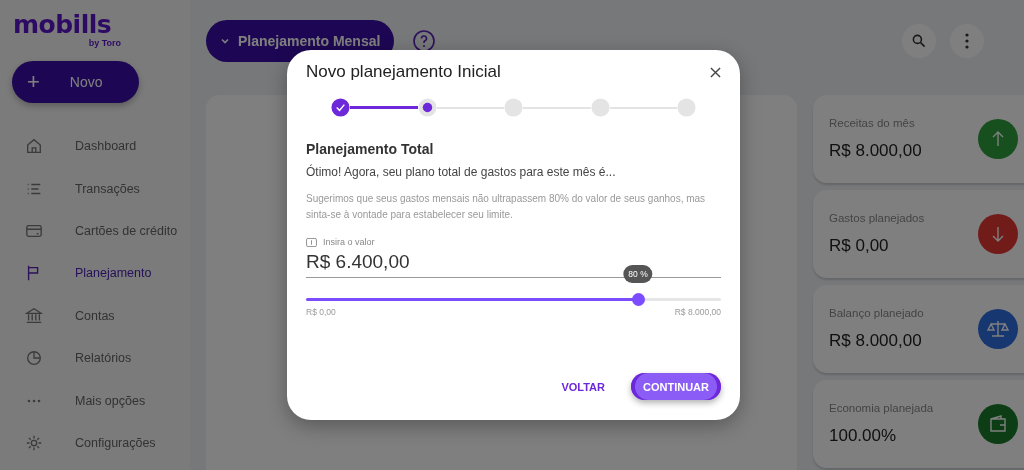 Image resolution: width=1024 pixels, height=470 pixels. I want to click on sidebar-item: Mais opções, so click(101, 400).